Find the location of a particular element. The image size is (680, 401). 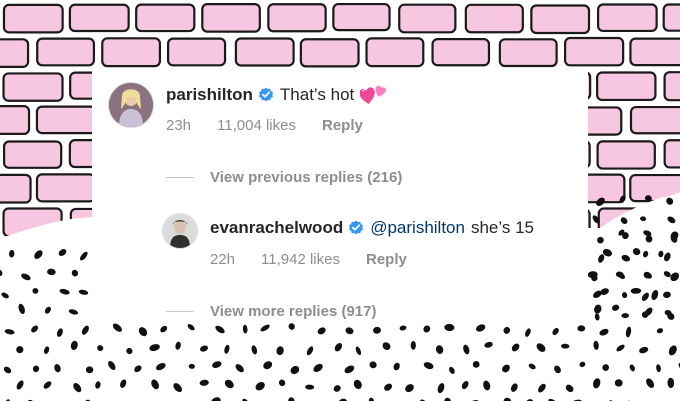

avatar-evanrachelwood is located at coordinates (180, 231).